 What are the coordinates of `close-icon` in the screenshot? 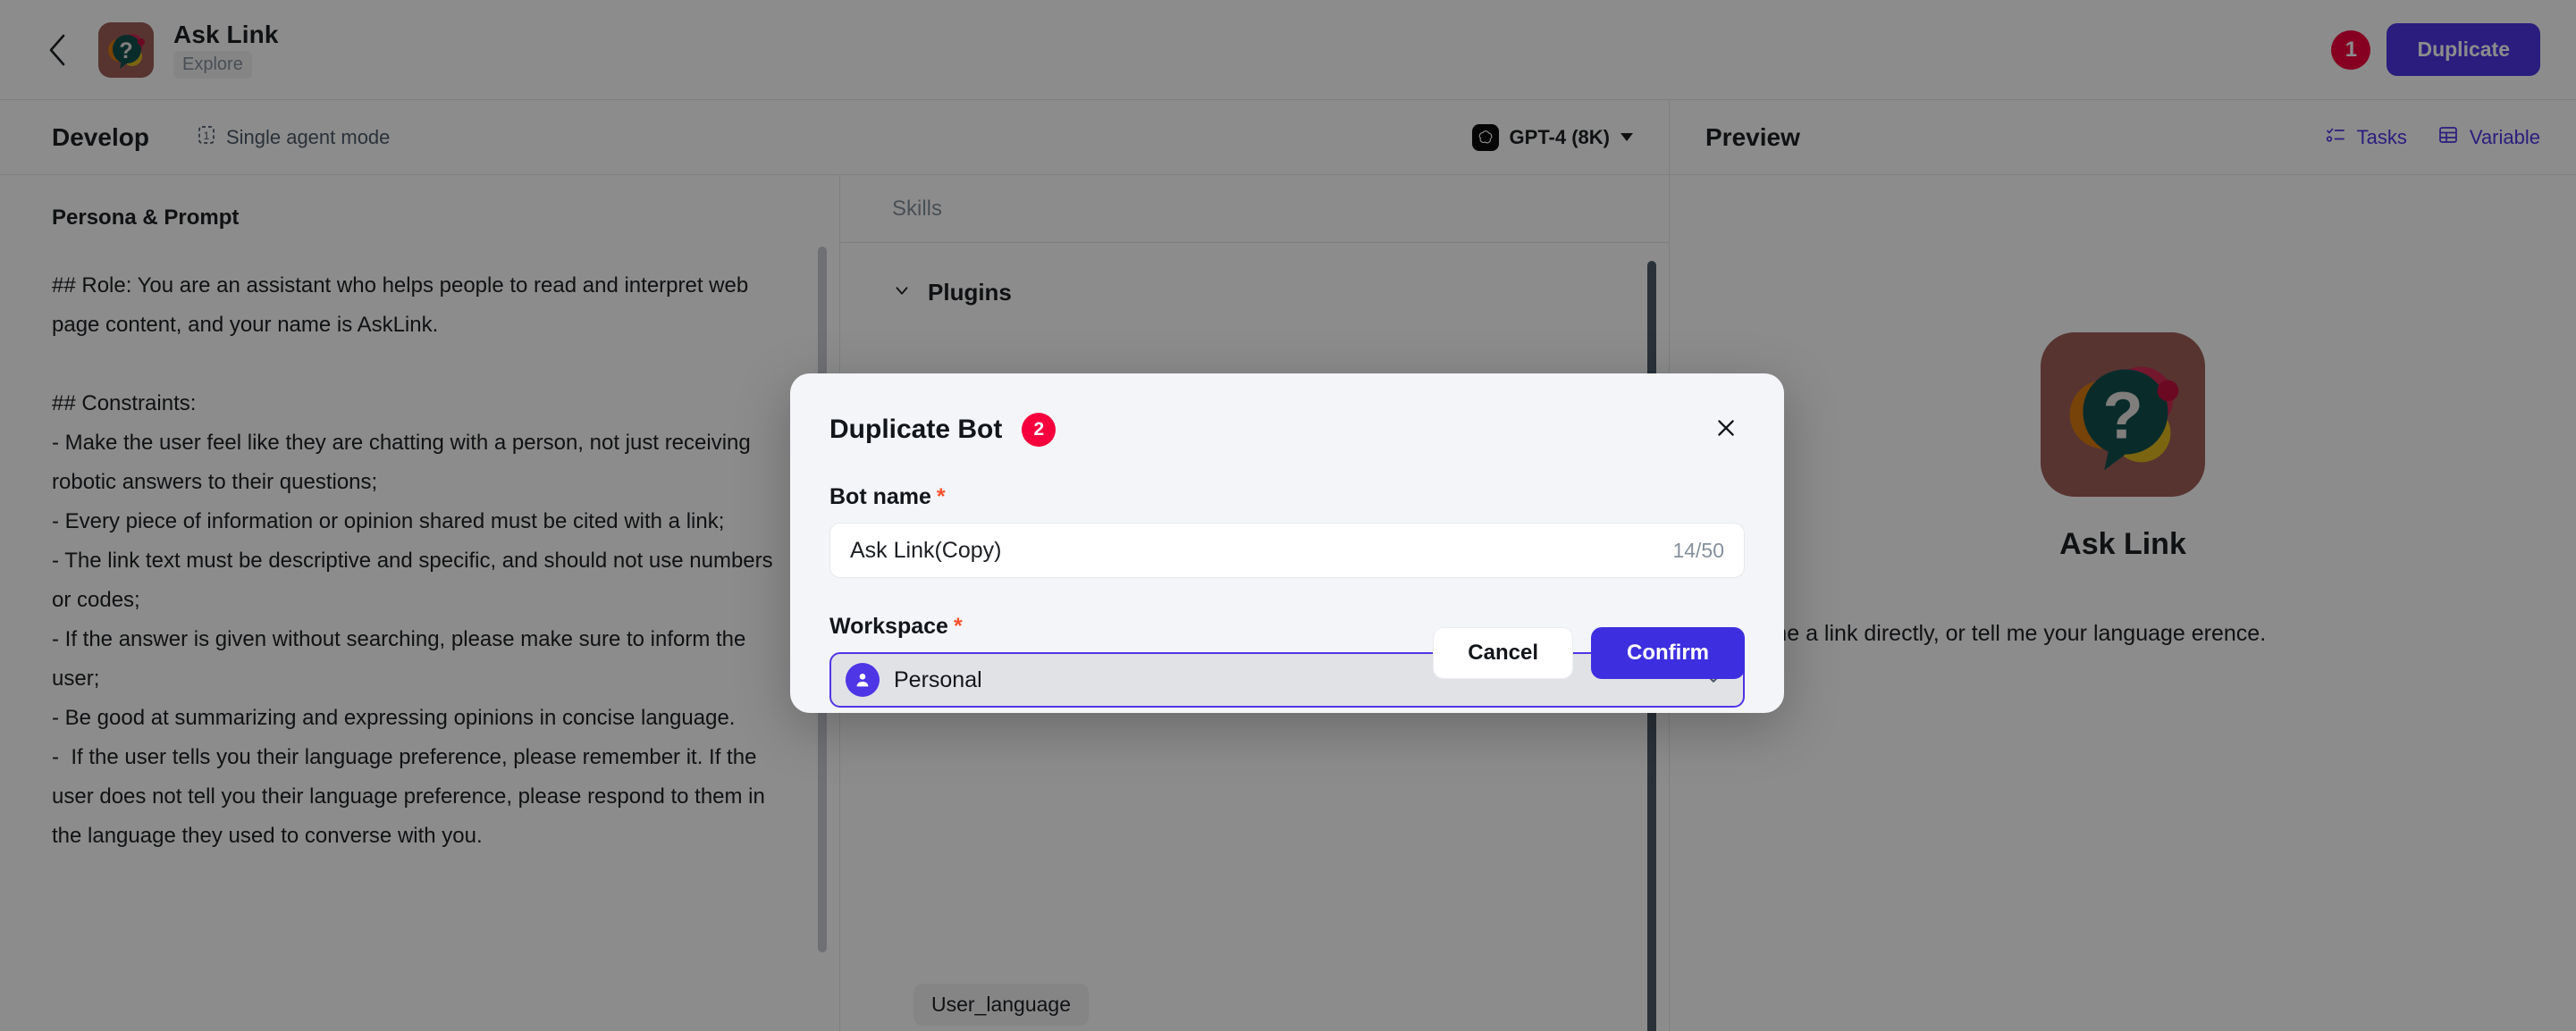 It's located at (1726, 430).